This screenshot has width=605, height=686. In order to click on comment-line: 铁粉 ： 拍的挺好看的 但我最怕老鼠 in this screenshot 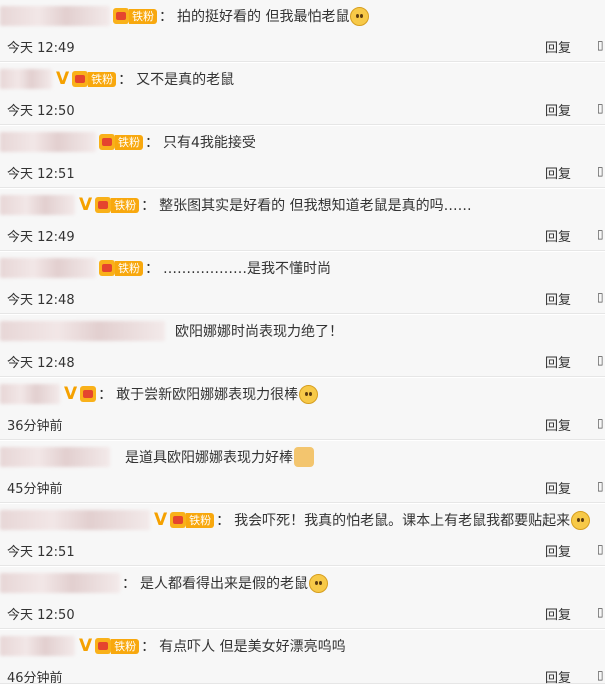, I will do `click(185, 16)`.